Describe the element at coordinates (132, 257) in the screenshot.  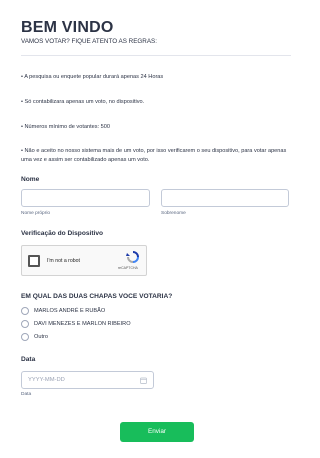
I see `recaptcha-logo-icon` at that location.